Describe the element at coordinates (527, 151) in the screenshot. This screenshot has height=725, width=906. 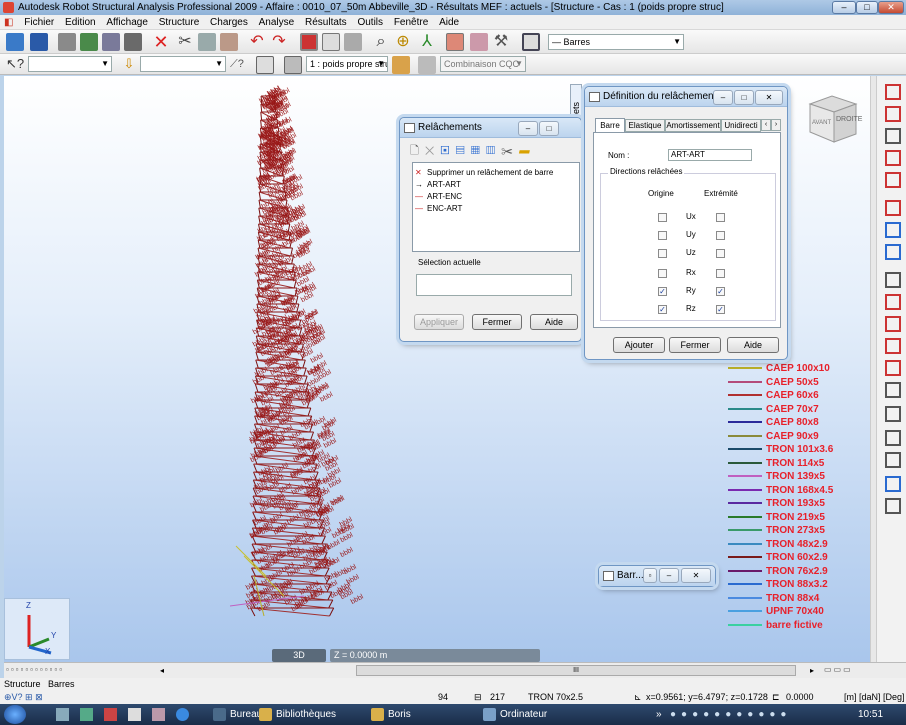
I see `folder-icon: ▰` at that location.